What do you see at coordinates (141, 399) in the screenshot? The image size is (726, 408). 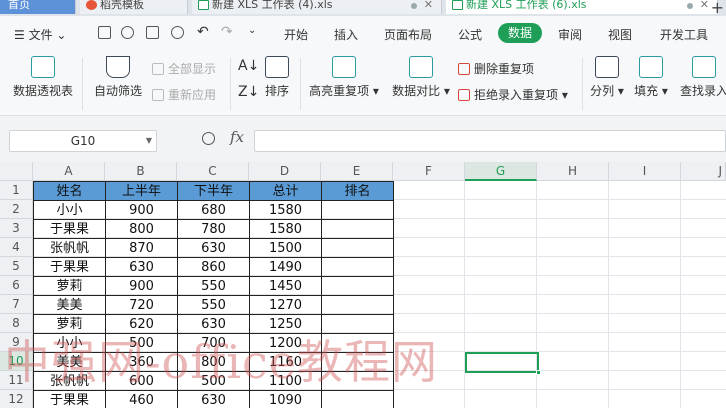 I see `table-cell: 460` at bounding box center [141, 399].